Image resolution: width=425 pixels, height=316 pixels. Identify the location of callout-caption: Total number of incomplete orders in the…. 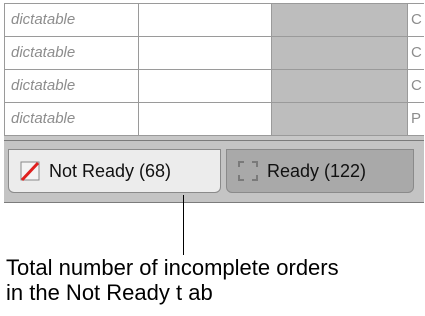
(172, 280).